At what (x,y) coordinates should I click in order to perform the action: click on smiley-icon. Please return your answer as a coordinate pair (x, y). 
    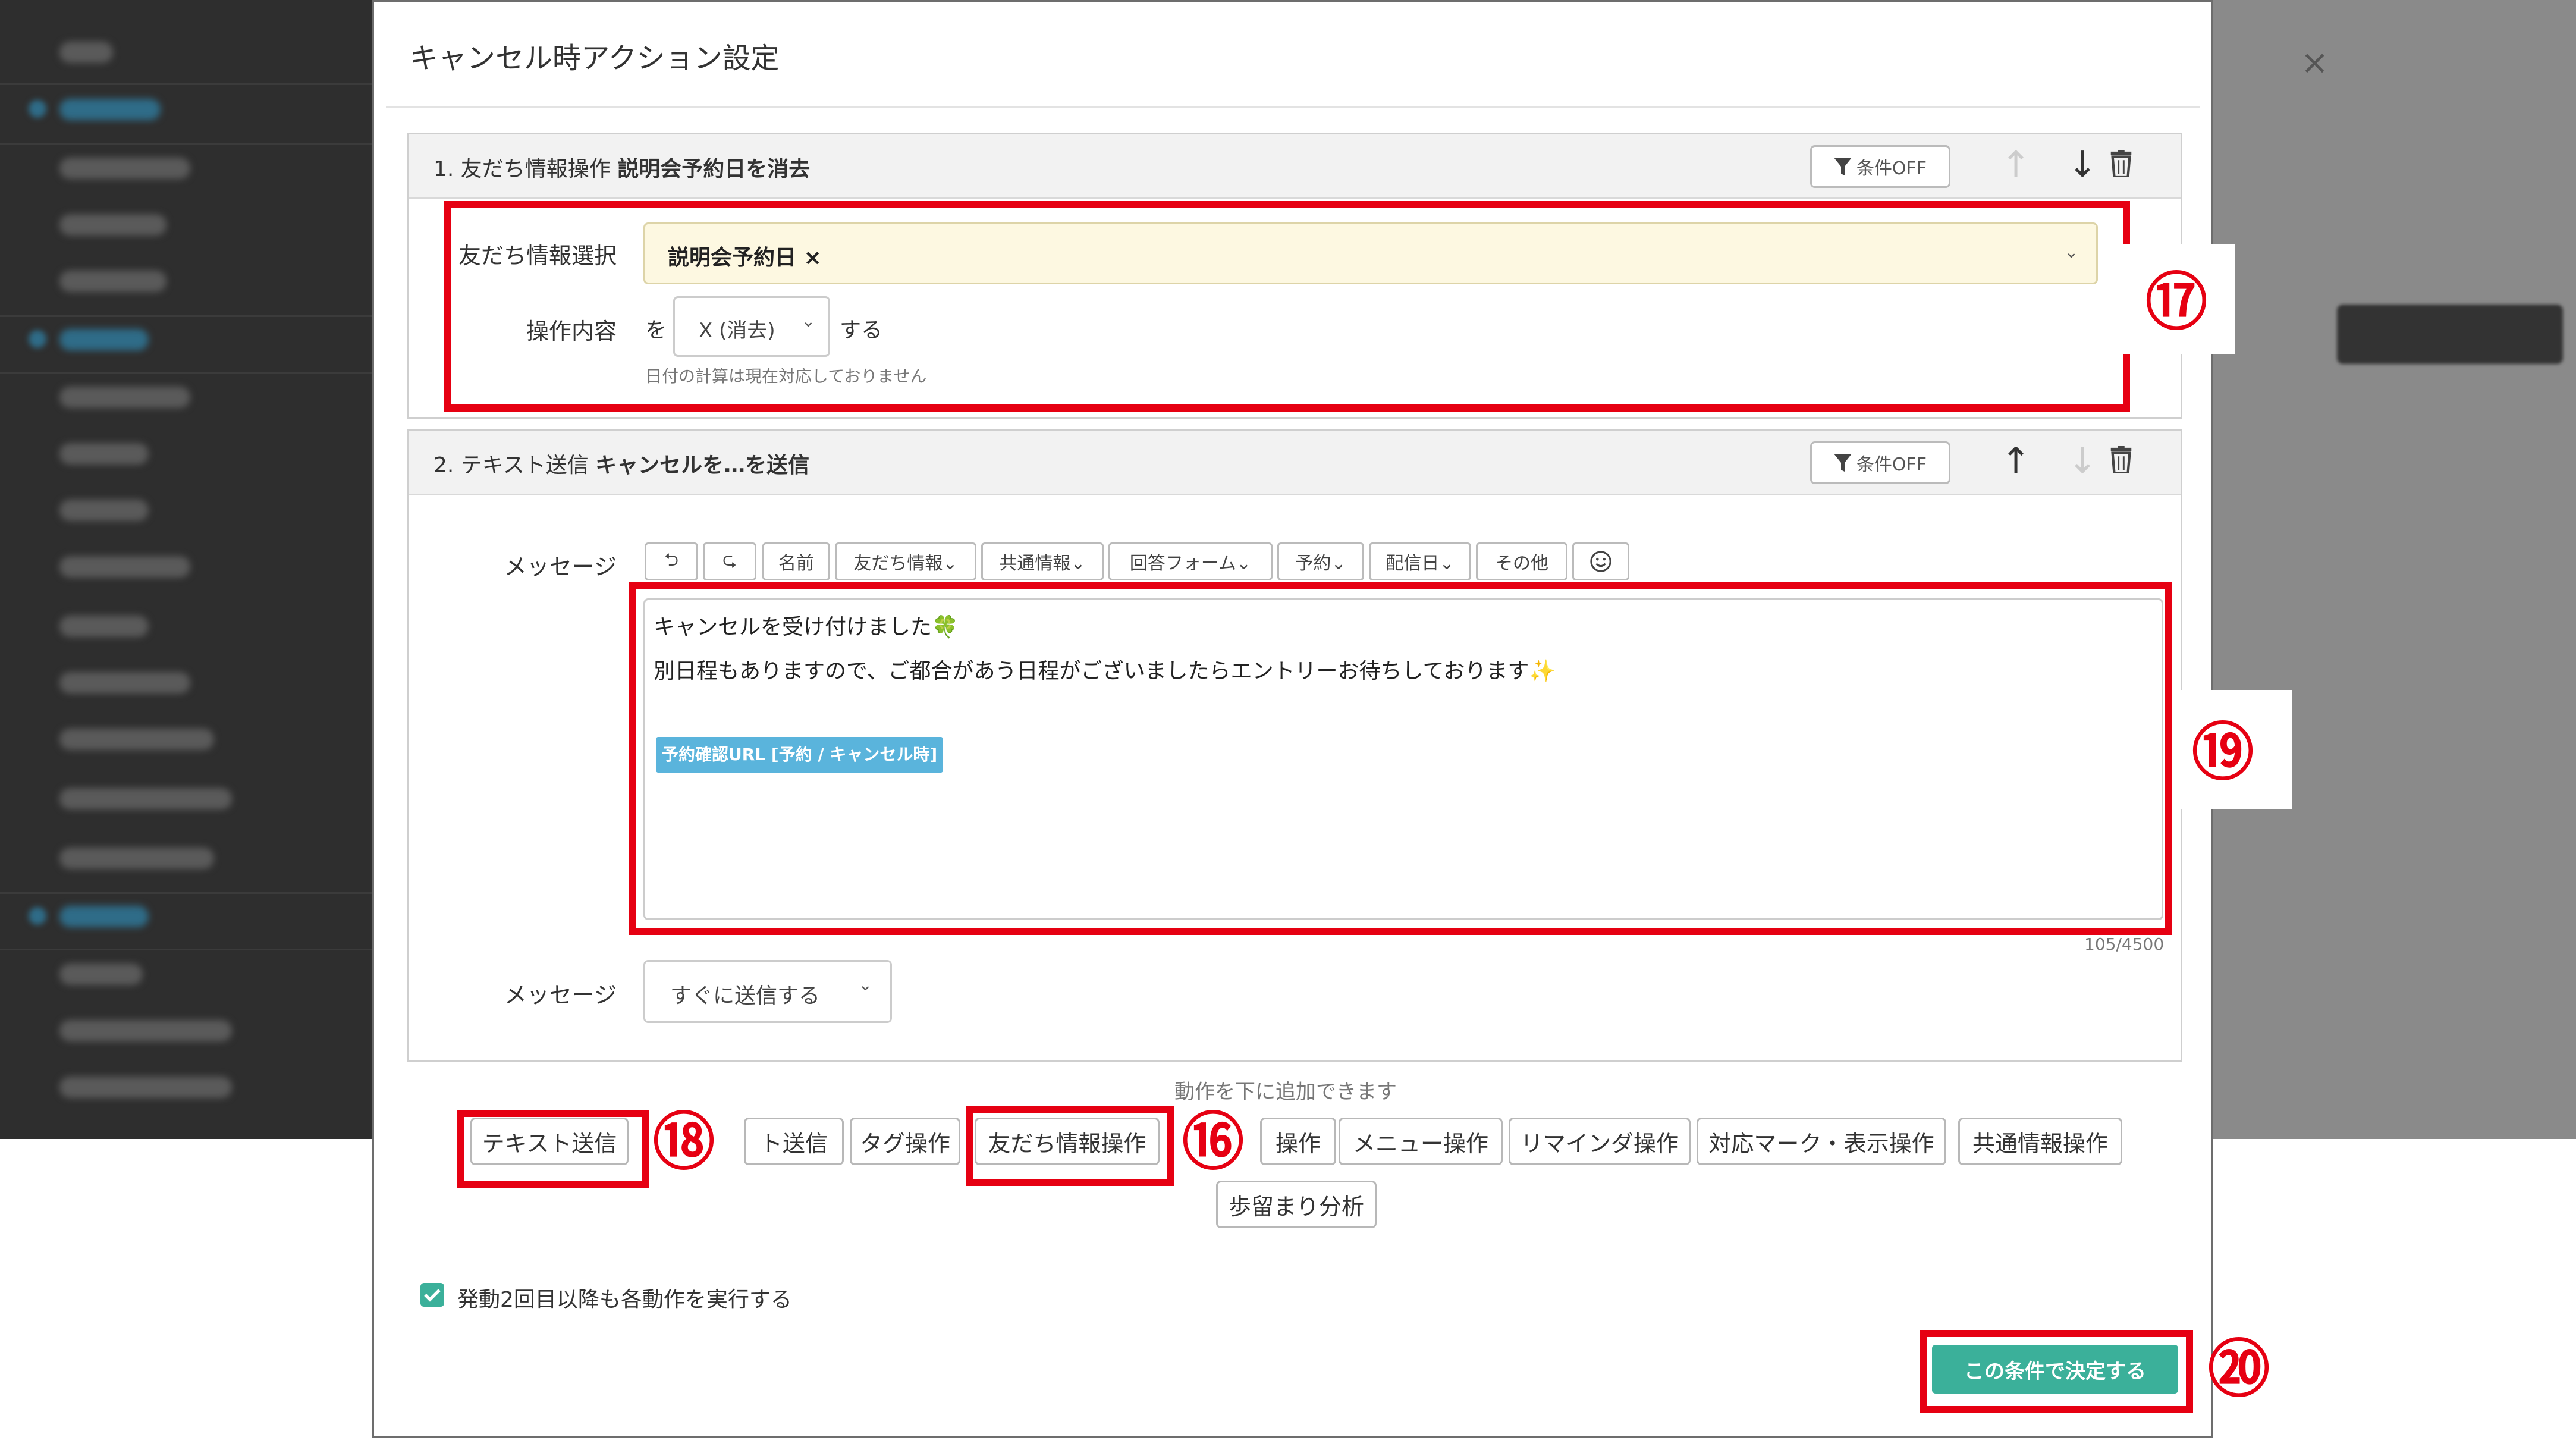
    Looking at the image, I should click on (1600, 561).